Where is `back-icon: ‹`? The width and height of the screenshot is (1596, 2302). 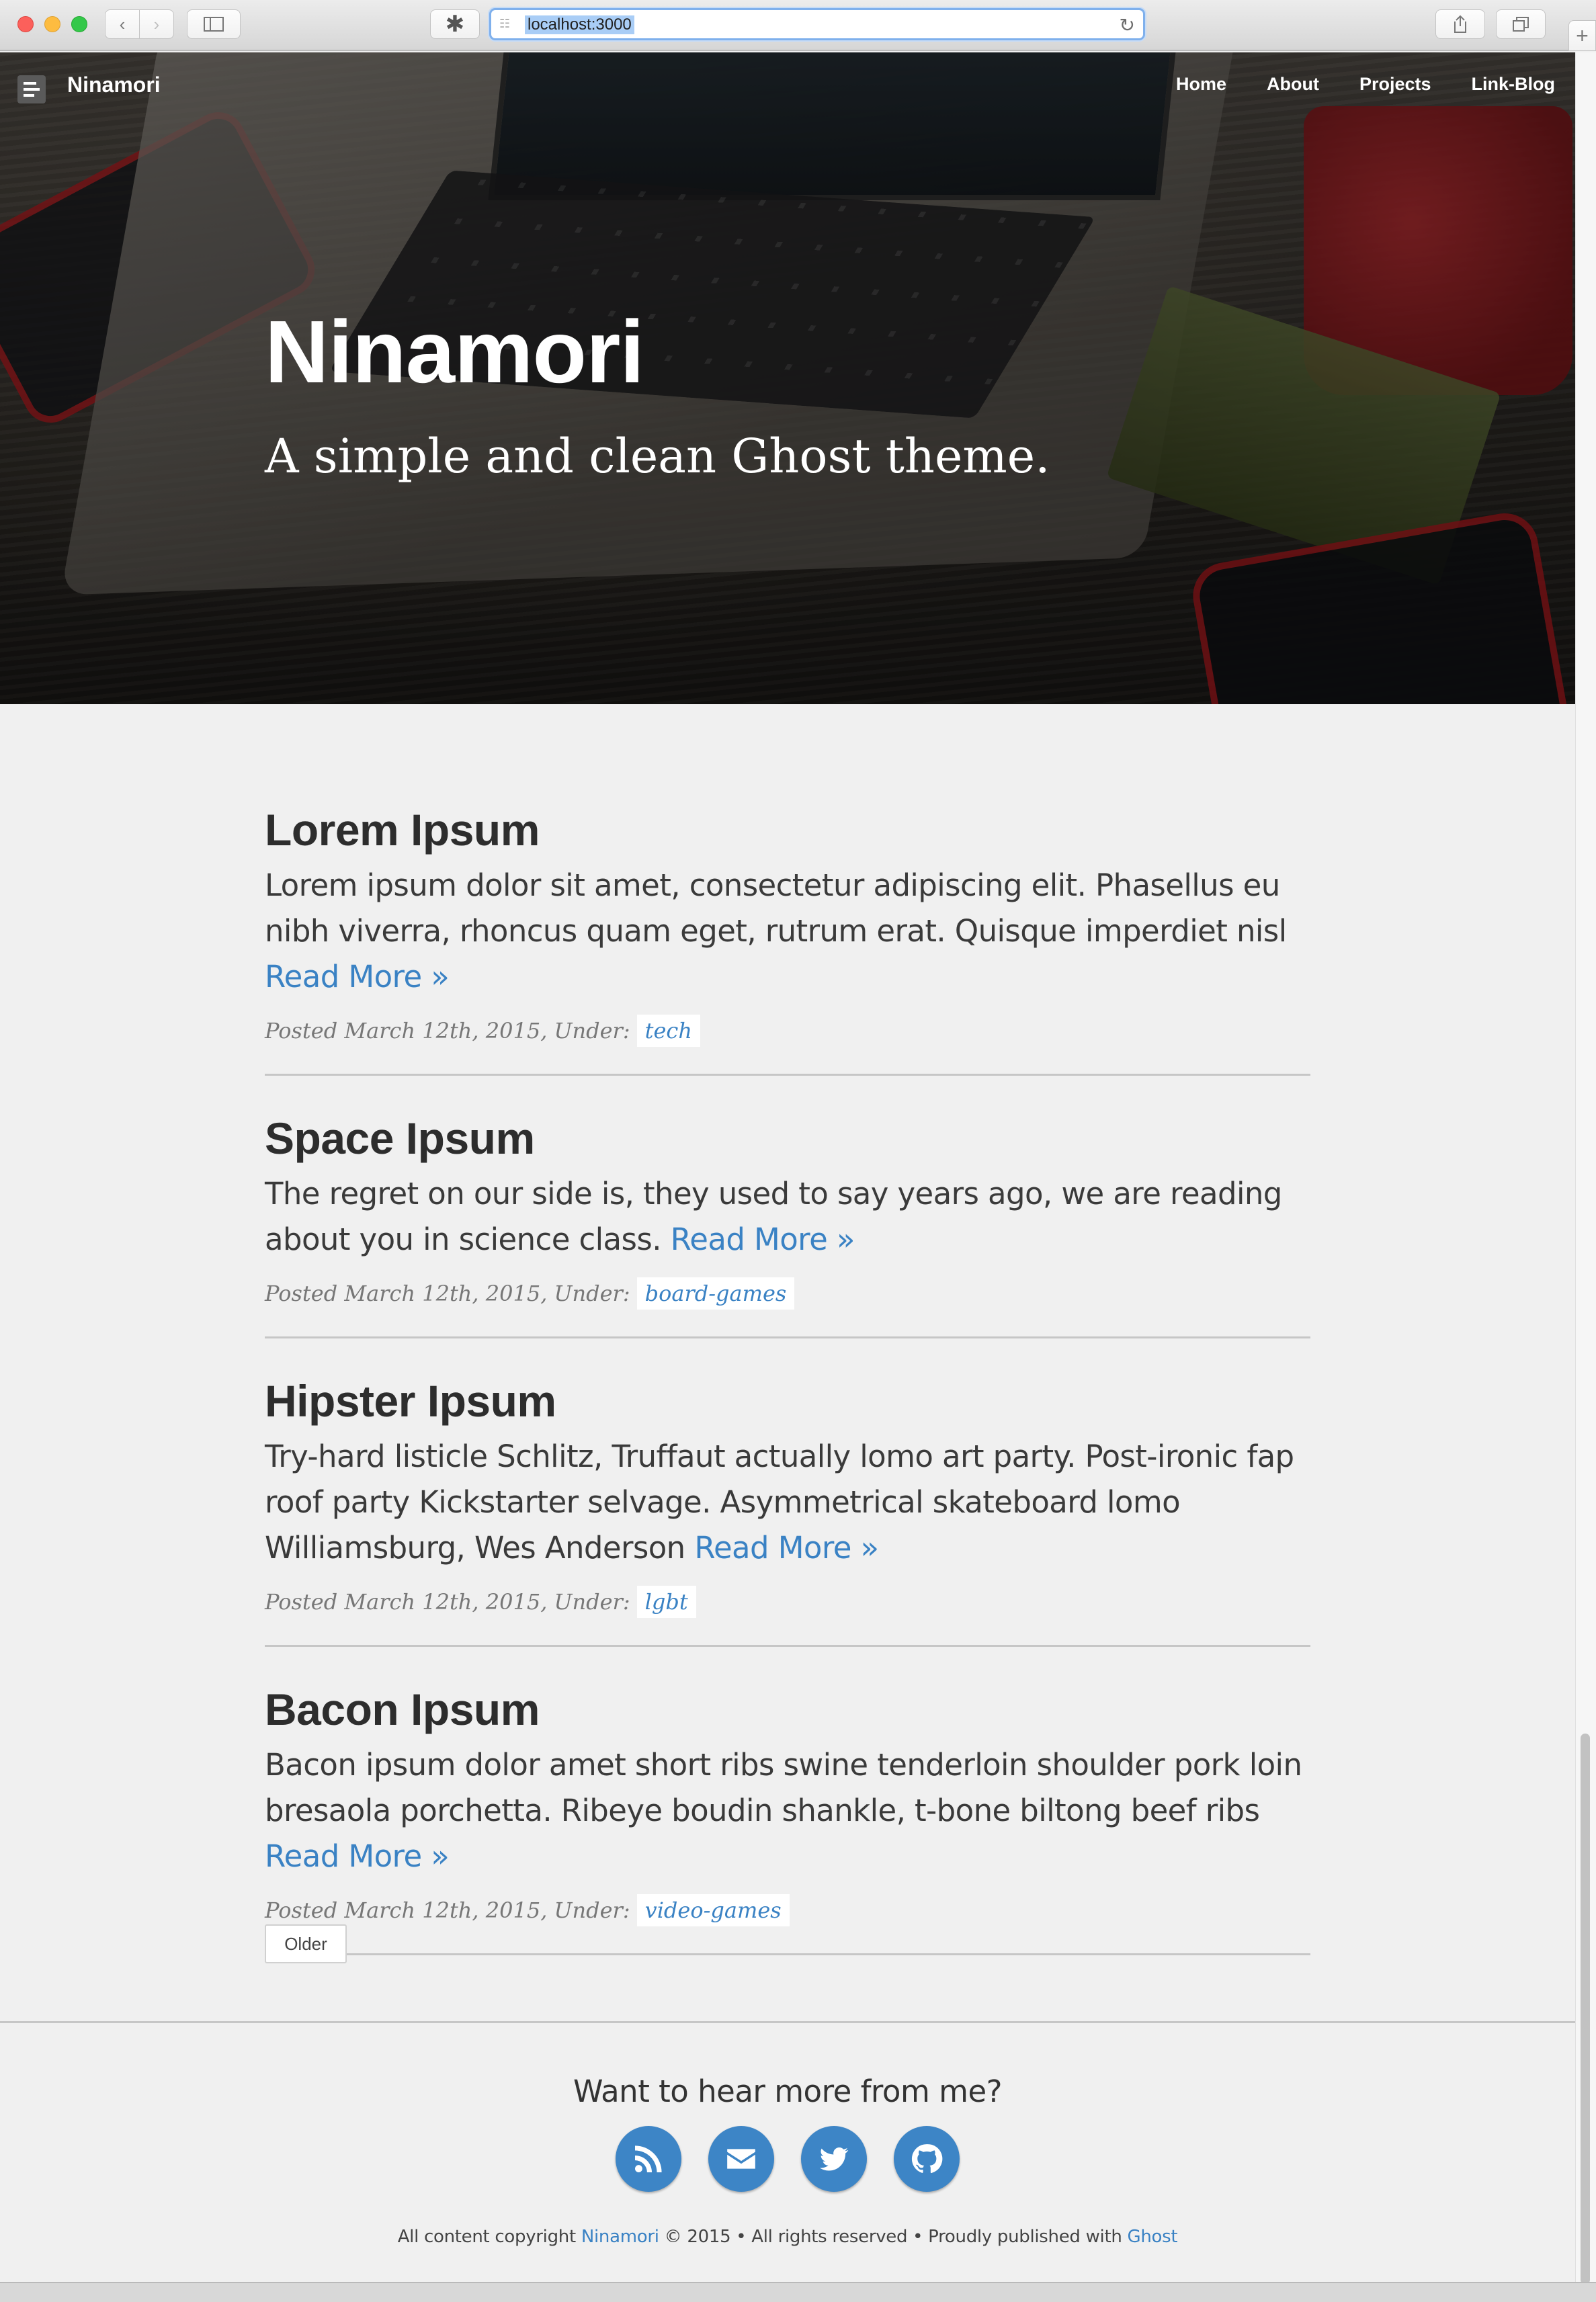 back-icon: ‹ is located at coordinates (123, 23).